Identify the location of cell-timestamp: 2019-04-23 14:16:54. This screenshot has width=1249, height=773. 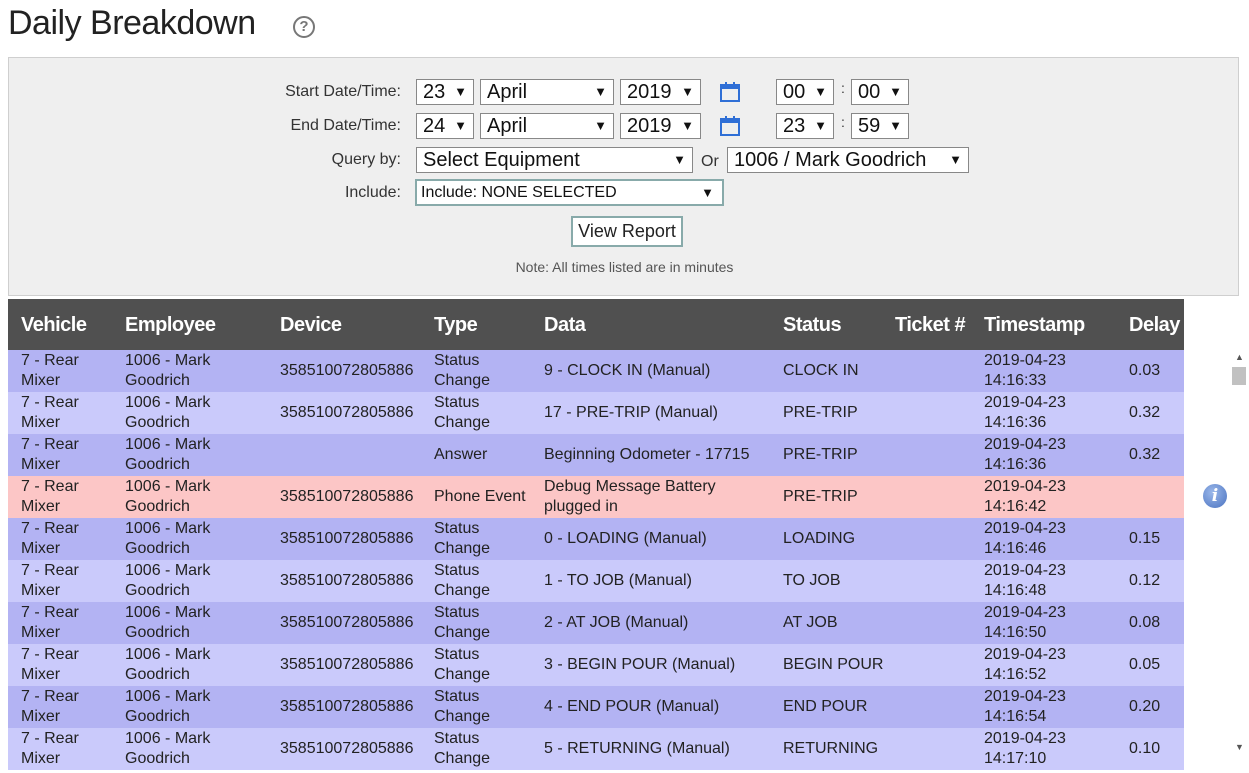
(1046, 707).